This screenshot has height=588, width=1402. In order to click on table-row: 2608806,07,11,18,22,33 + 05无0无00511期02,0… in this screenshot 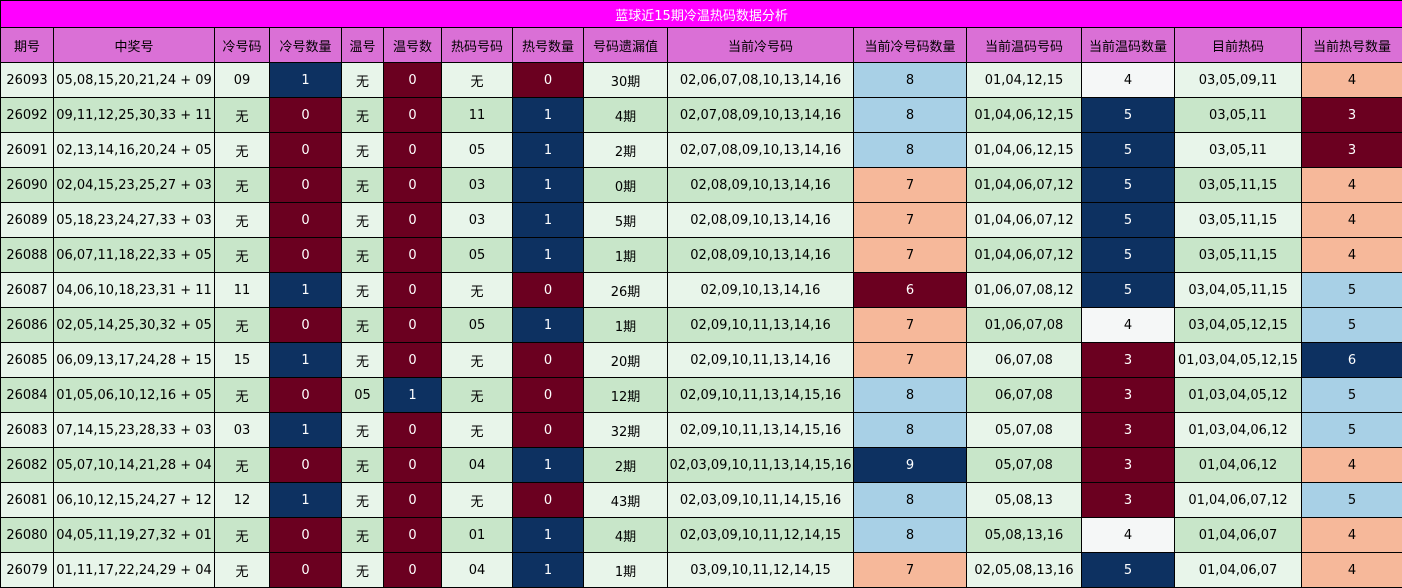, I will do `click(701, 255)`.